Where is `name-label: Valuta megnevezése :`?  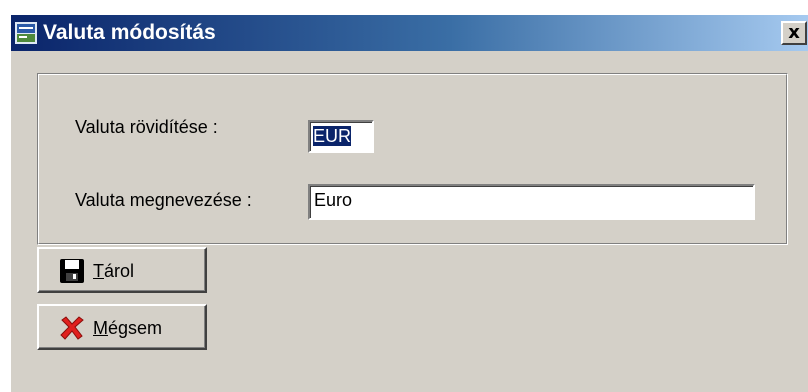
name-label: Valuta megnevezése : is located at coordinates (163, 200).